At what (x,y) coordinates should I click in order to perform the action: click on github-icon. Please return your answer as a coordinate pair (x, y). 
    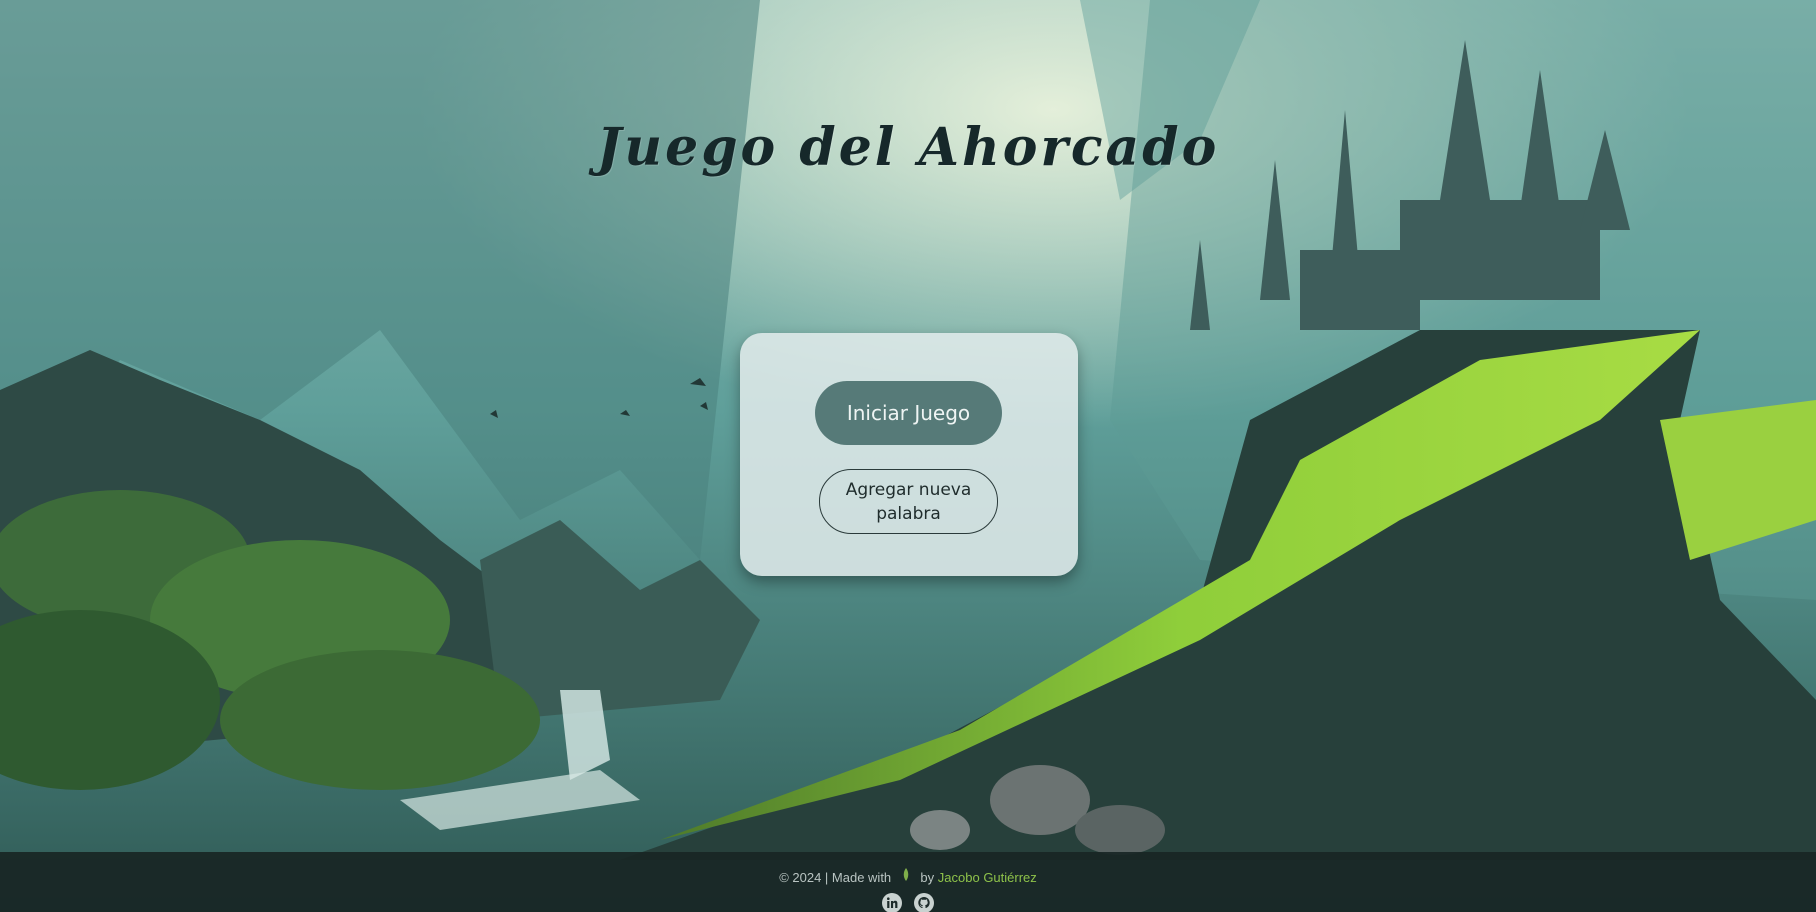
    Looking at the image, I should click on (923, 902).